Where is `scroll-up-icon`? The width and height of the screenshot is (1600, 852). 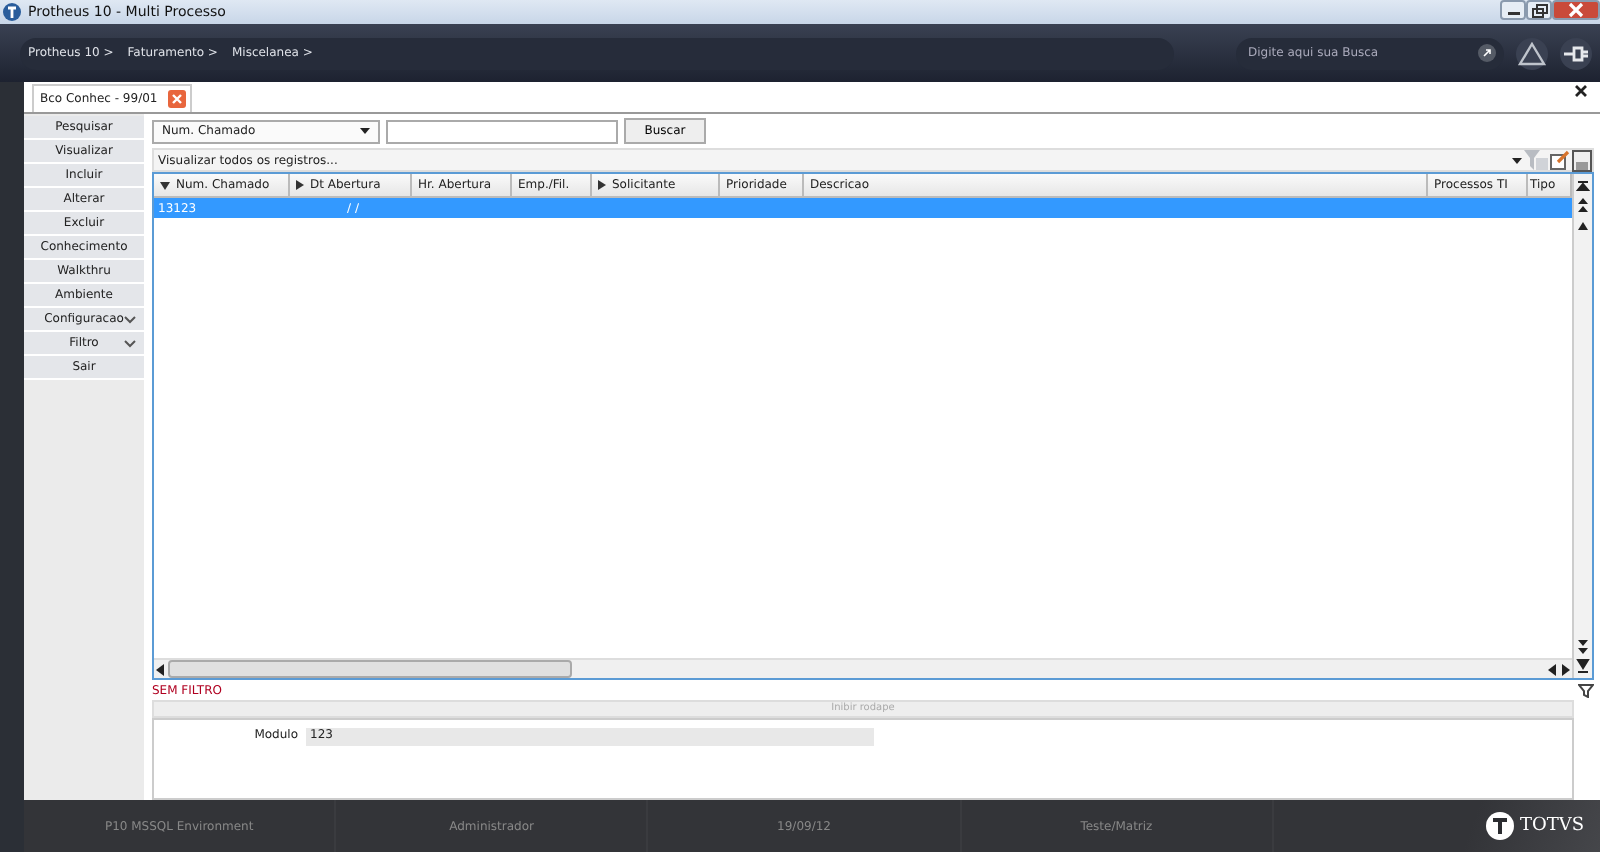 scroll-up-icon is located at coordinates (1583, 226).